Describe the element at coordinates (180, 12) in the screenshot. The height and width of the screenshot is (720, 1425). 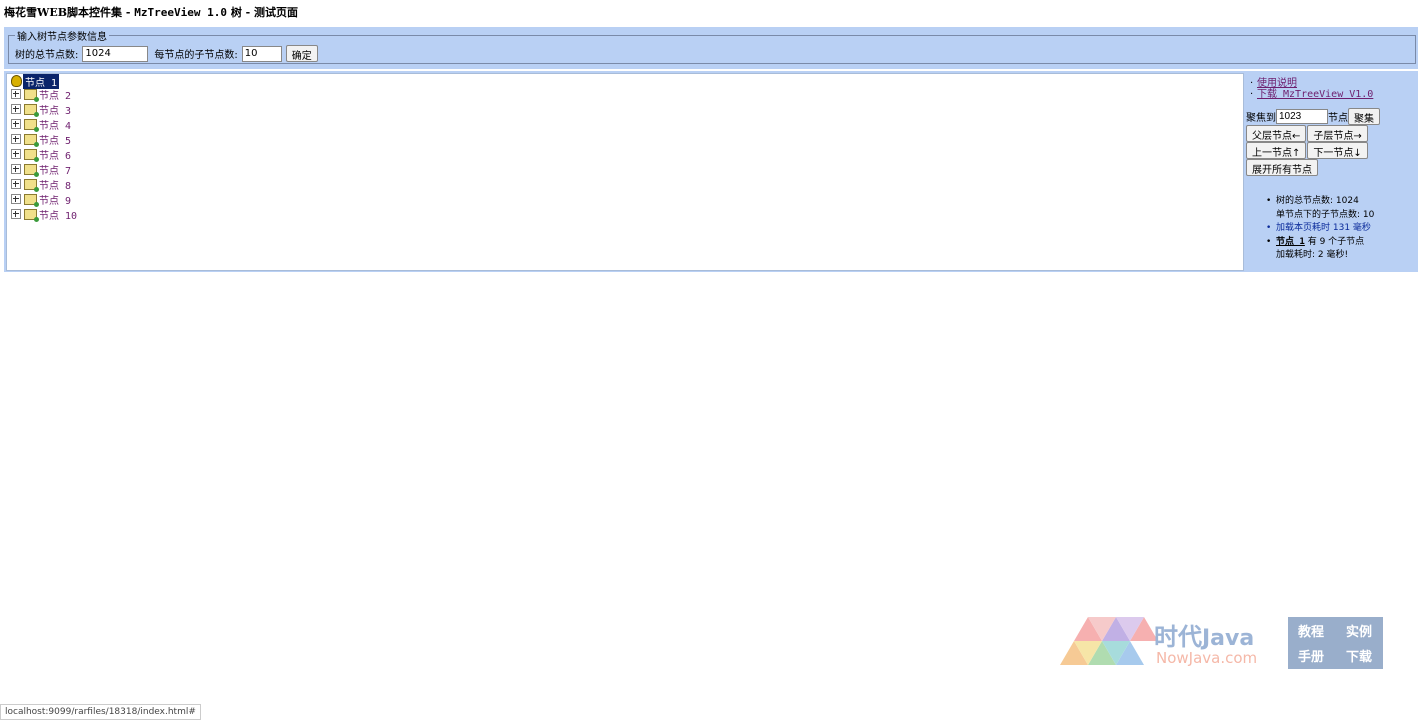
I see `page-title-product: MzTreeView 1.0` at that location.